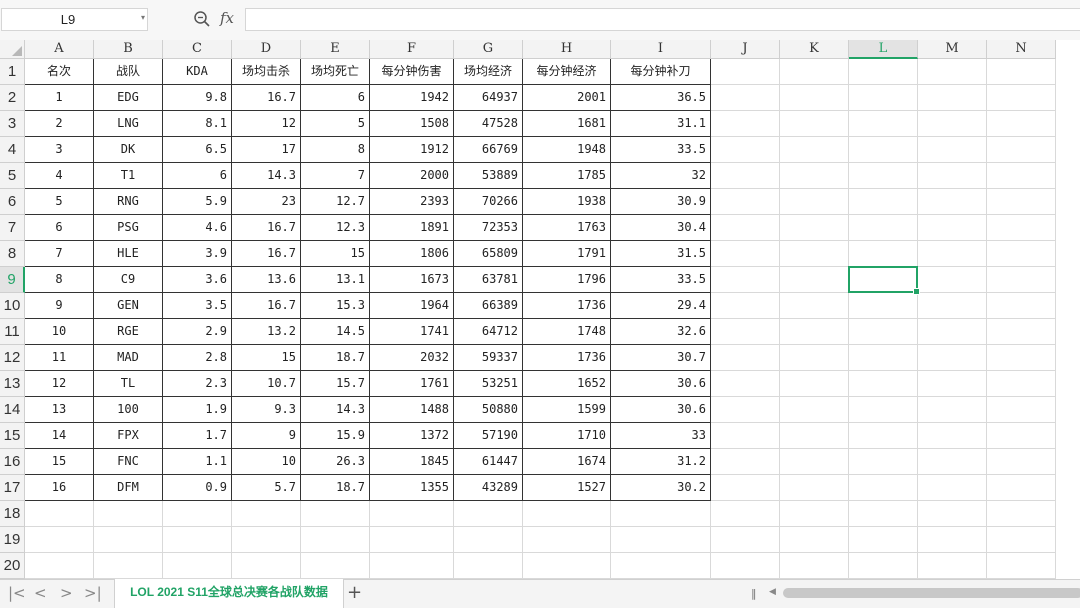 The height and width of the screenshot is (608, 1080). Describe the element at coordinates (567, 436) in the screenshot. I see `cell-h15: 1710` at that location.